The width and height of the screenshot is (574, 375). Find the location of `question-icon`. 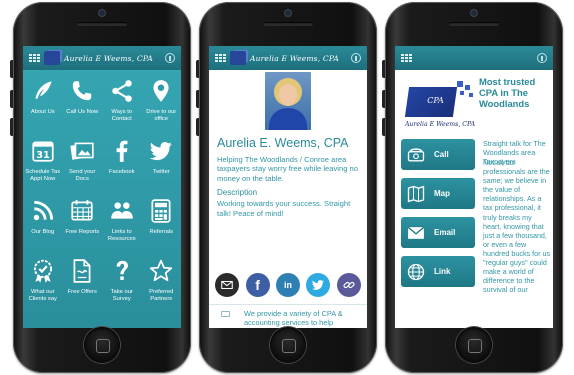

question-icon is located at coordinates (122, 272).